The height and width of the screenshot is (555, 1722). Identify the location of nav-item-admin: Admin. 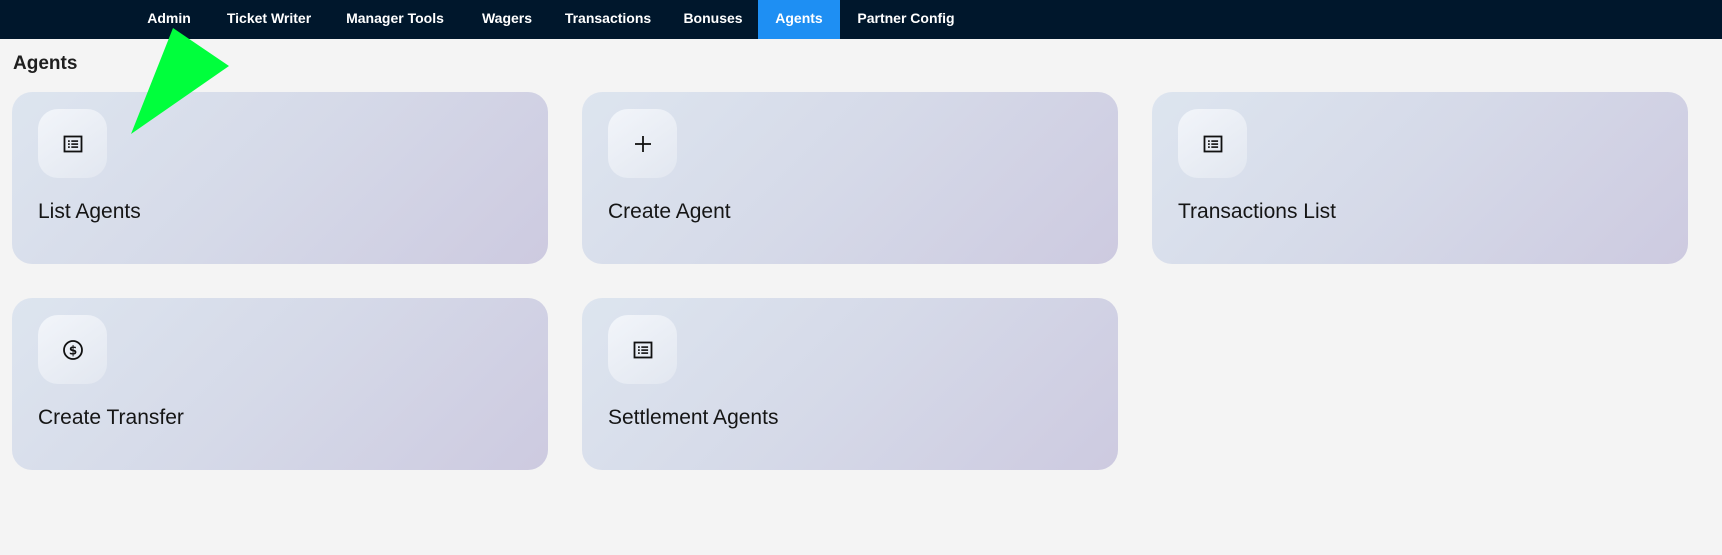
(169, 19).